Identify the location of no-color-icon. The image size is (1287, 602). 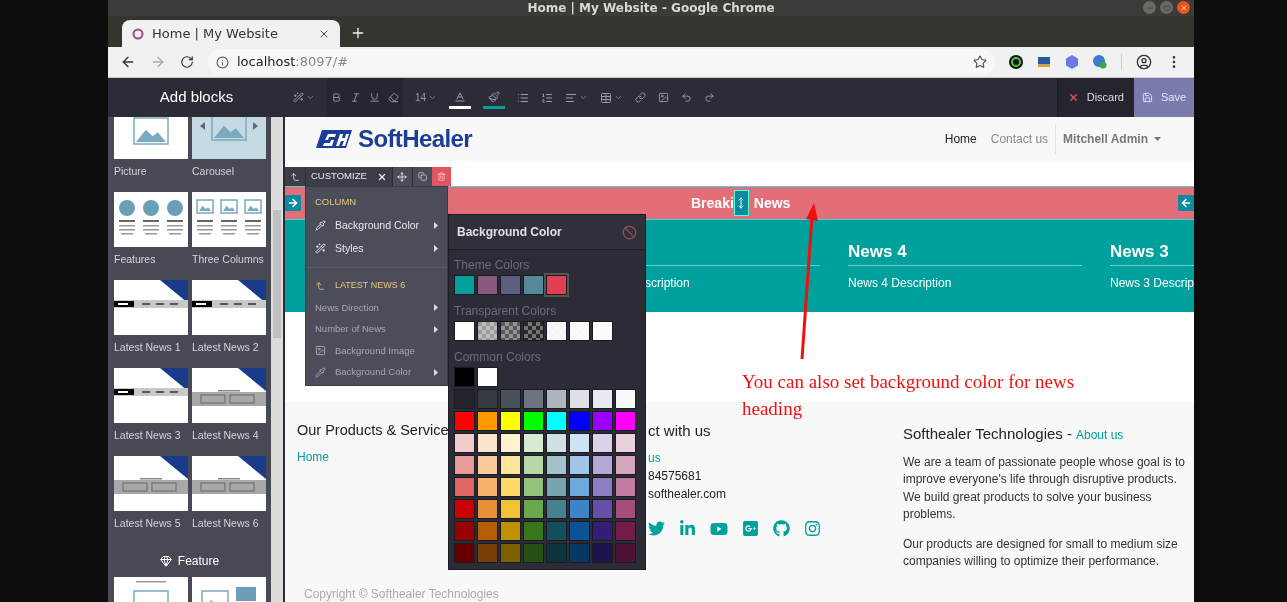
(629, 232).